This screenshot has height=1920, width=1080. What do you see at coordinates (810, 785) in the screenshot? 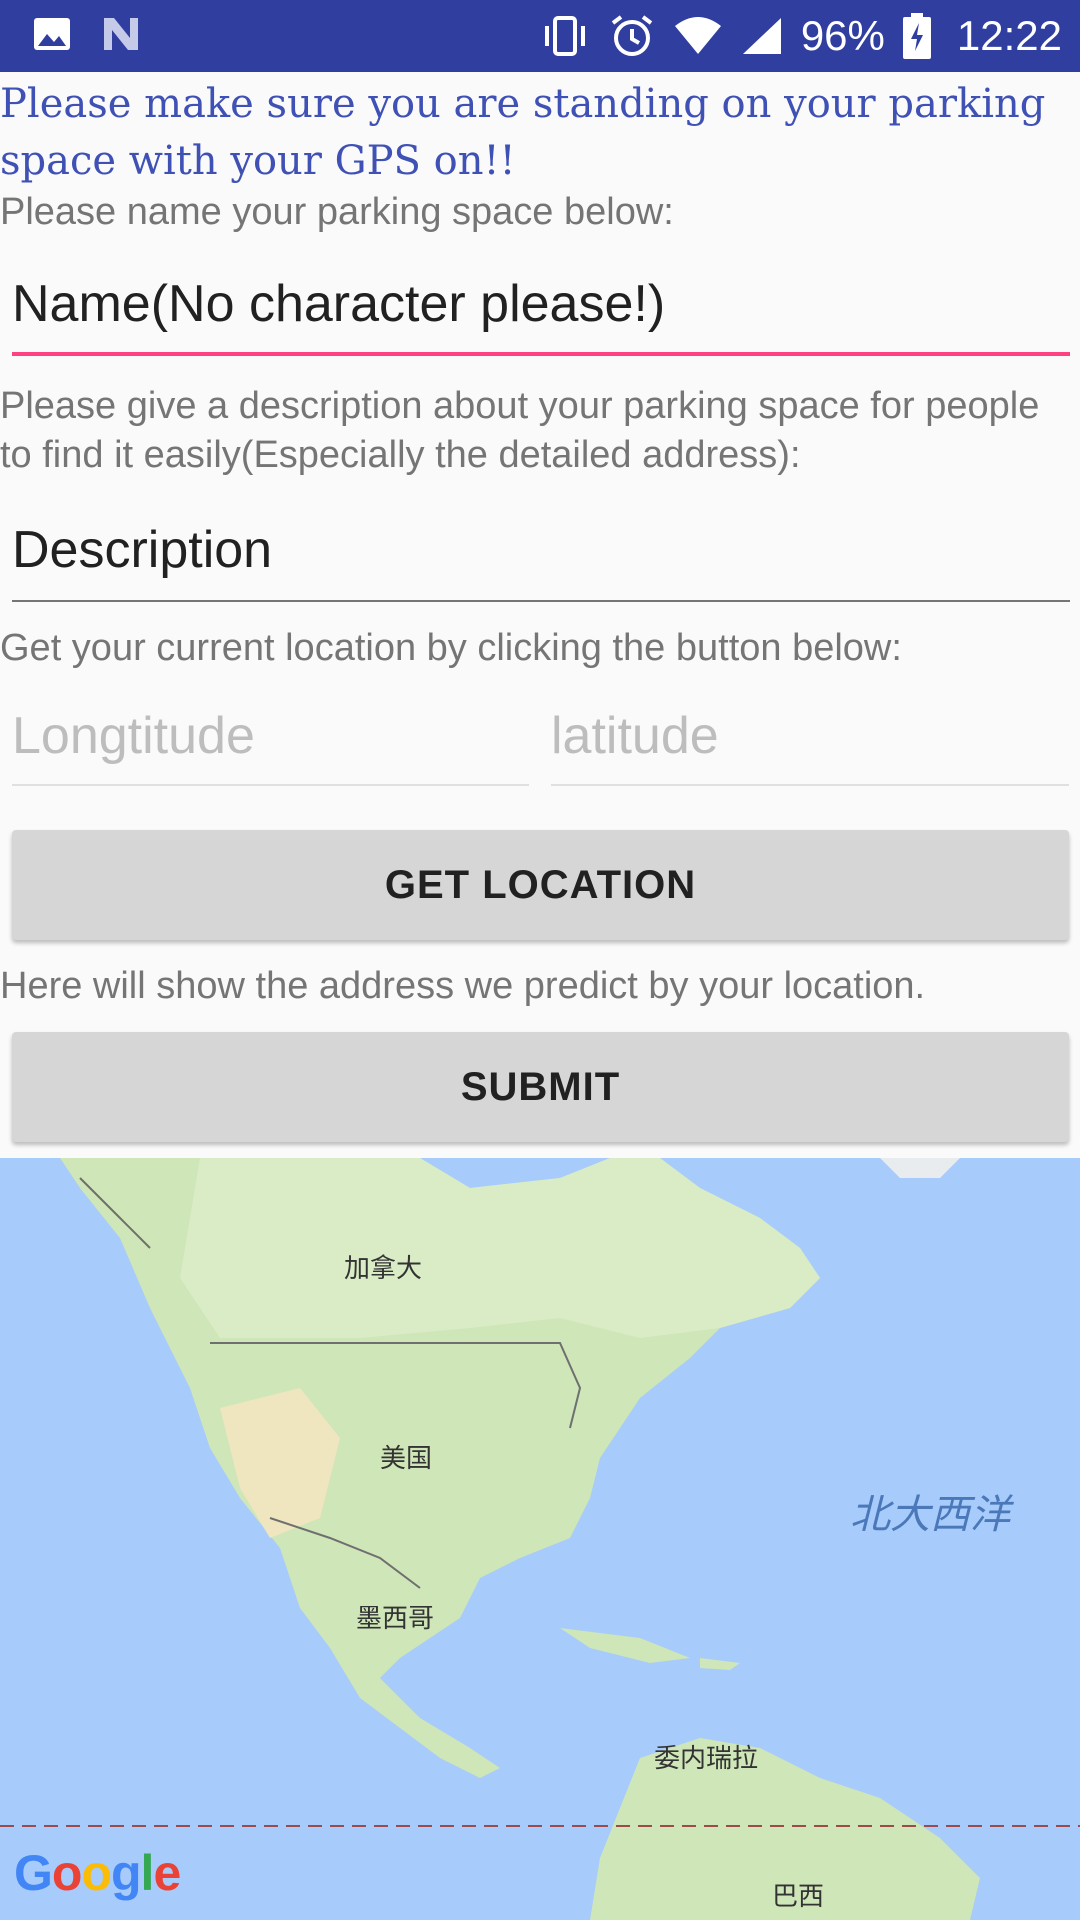
I see `latitude-underline` at bounding box center [810, 785].